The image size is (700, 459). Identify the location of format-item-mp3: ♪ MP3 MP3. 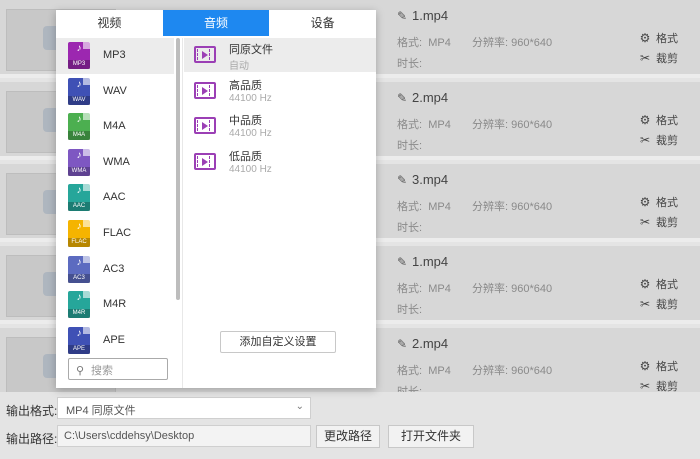
(115, 56).